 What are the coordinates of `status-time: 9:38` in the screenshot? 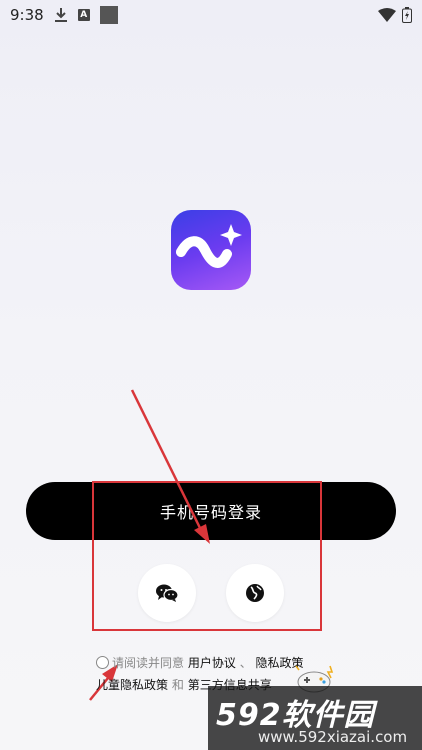 It's located at (27, 15).